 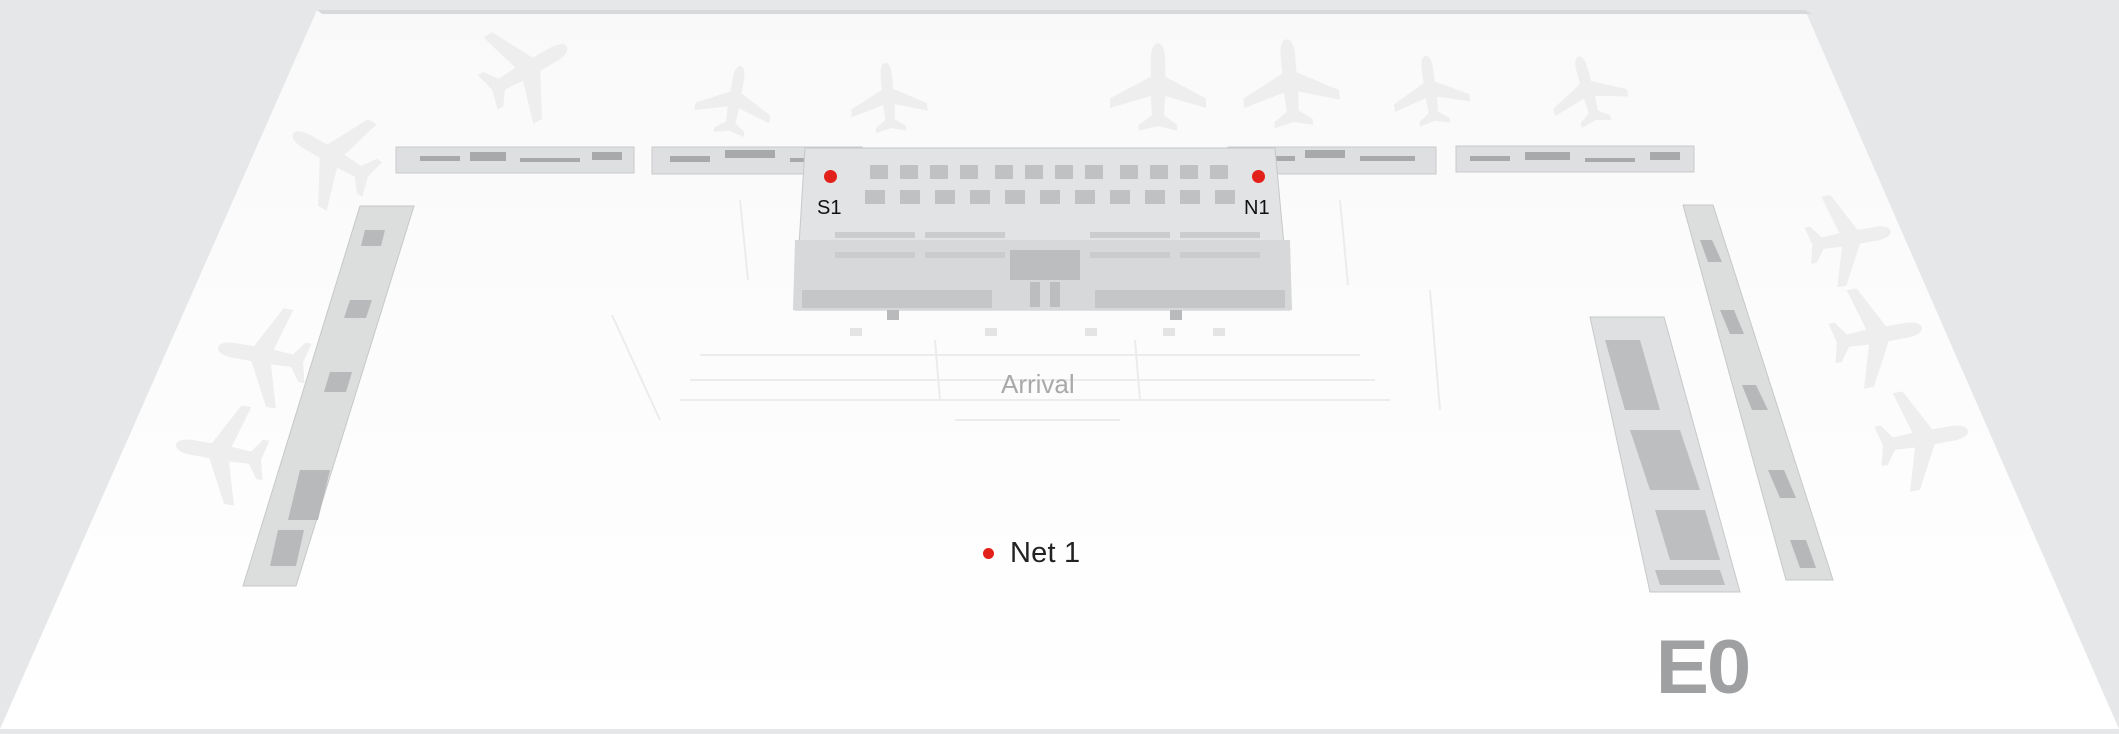 I want to click on legend: Net 1, so click(x=1031, y=553).